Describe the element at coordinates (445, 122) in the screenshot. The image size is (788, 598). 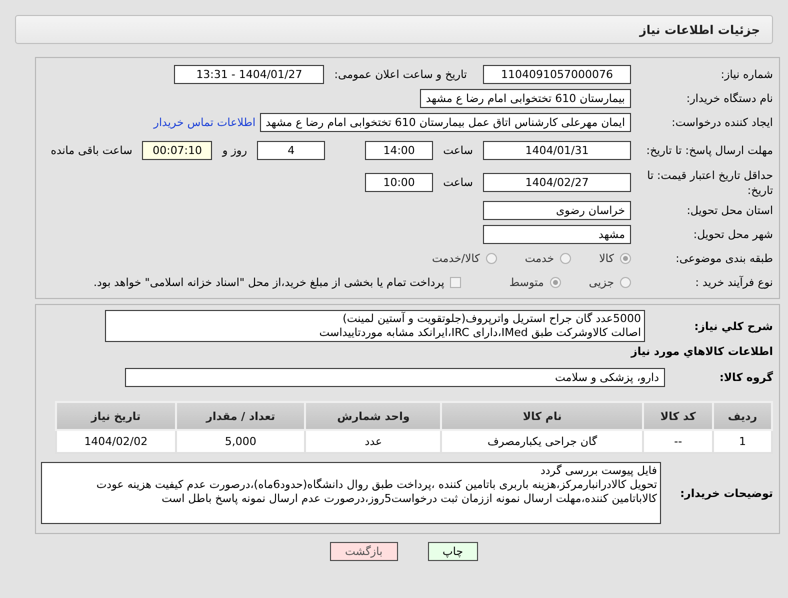
I see `requester-field: ایمان مهرعلی کارشناس اتاق عمل بیمارستان 610 تختخوابی امام رضا ع مشهد` at that location.